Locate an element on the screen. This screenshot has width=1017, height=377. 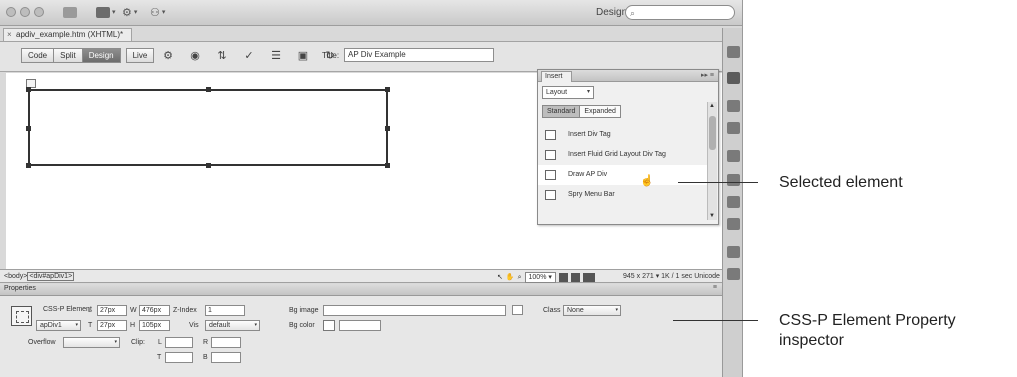
preview-browser-icon: ◉ is located at coordinates (195, 56).